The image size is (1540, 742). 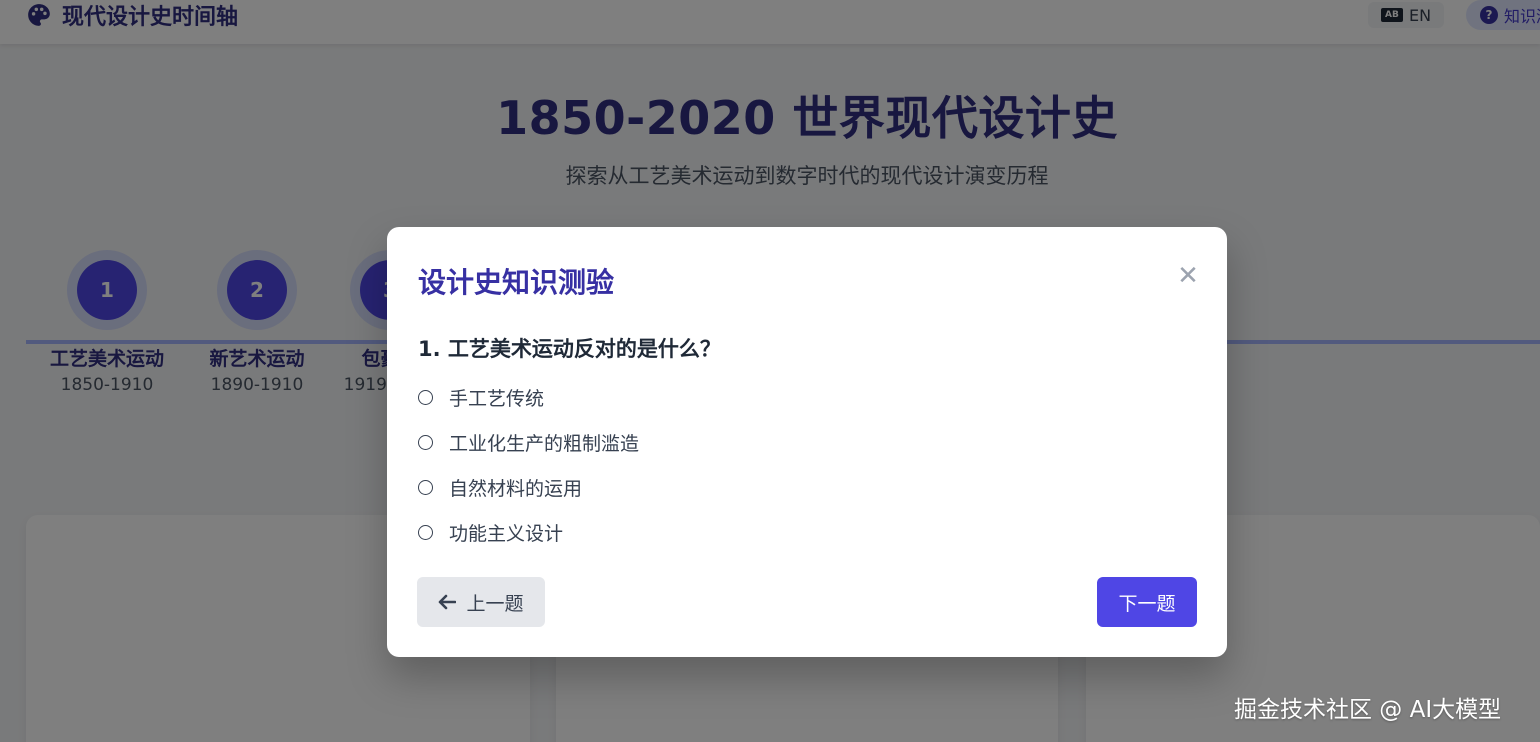 I want to click on previous-question-button: 上一题, so click(x=481, y=602).